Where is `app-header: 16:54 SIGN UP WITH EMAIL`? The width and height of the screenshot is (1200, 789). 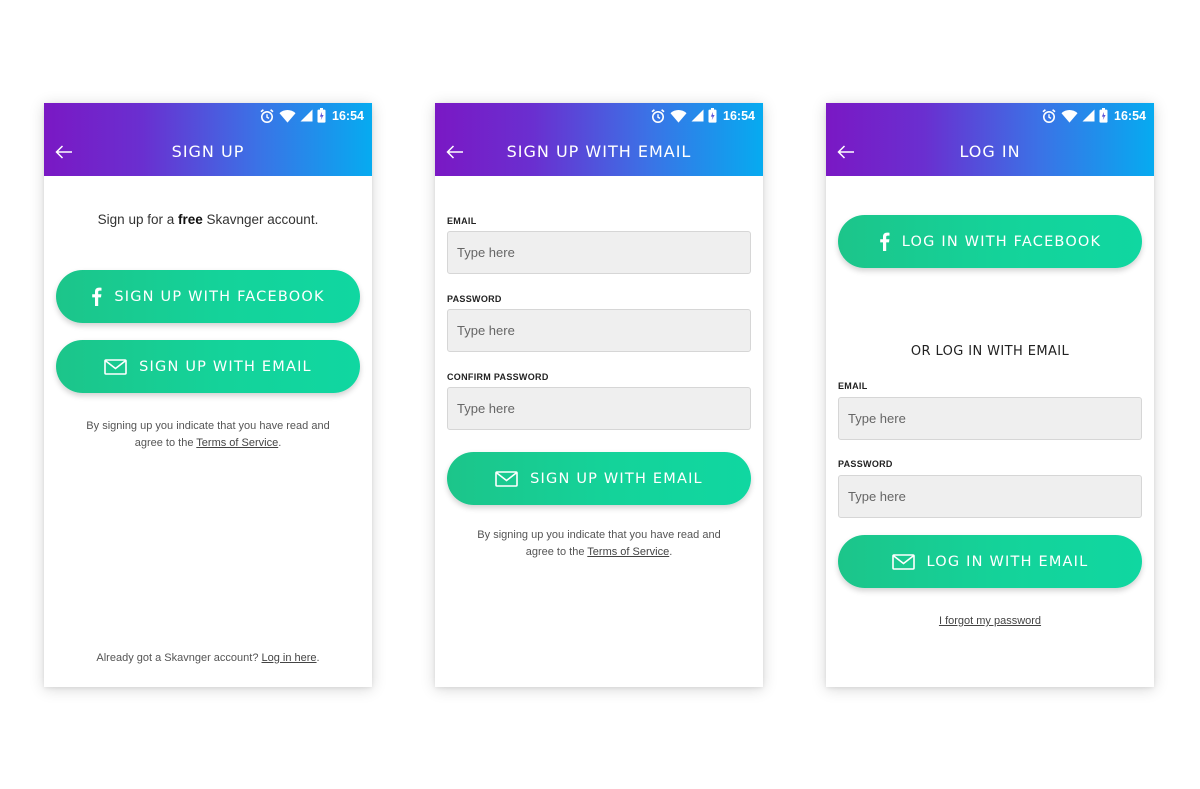 app-header: 16:54 SIGN UP WITH EMAIL is located at coordinates (599, 139).